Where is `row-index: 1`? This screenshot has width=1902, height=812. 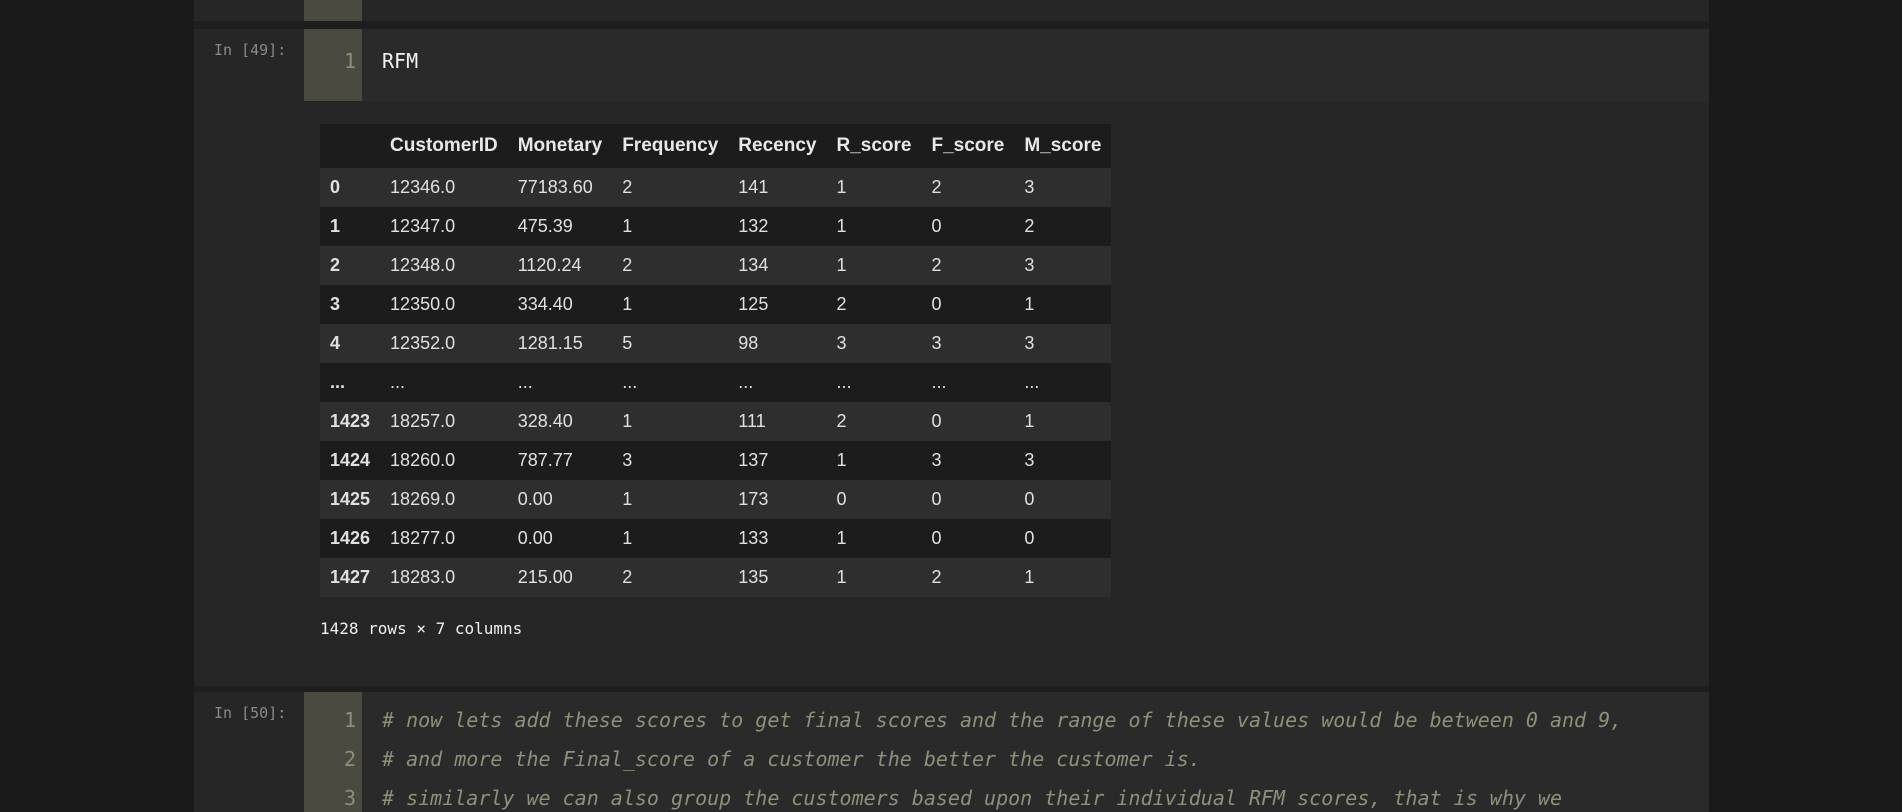
row-index: 1 is located at coordinates (335, 226).